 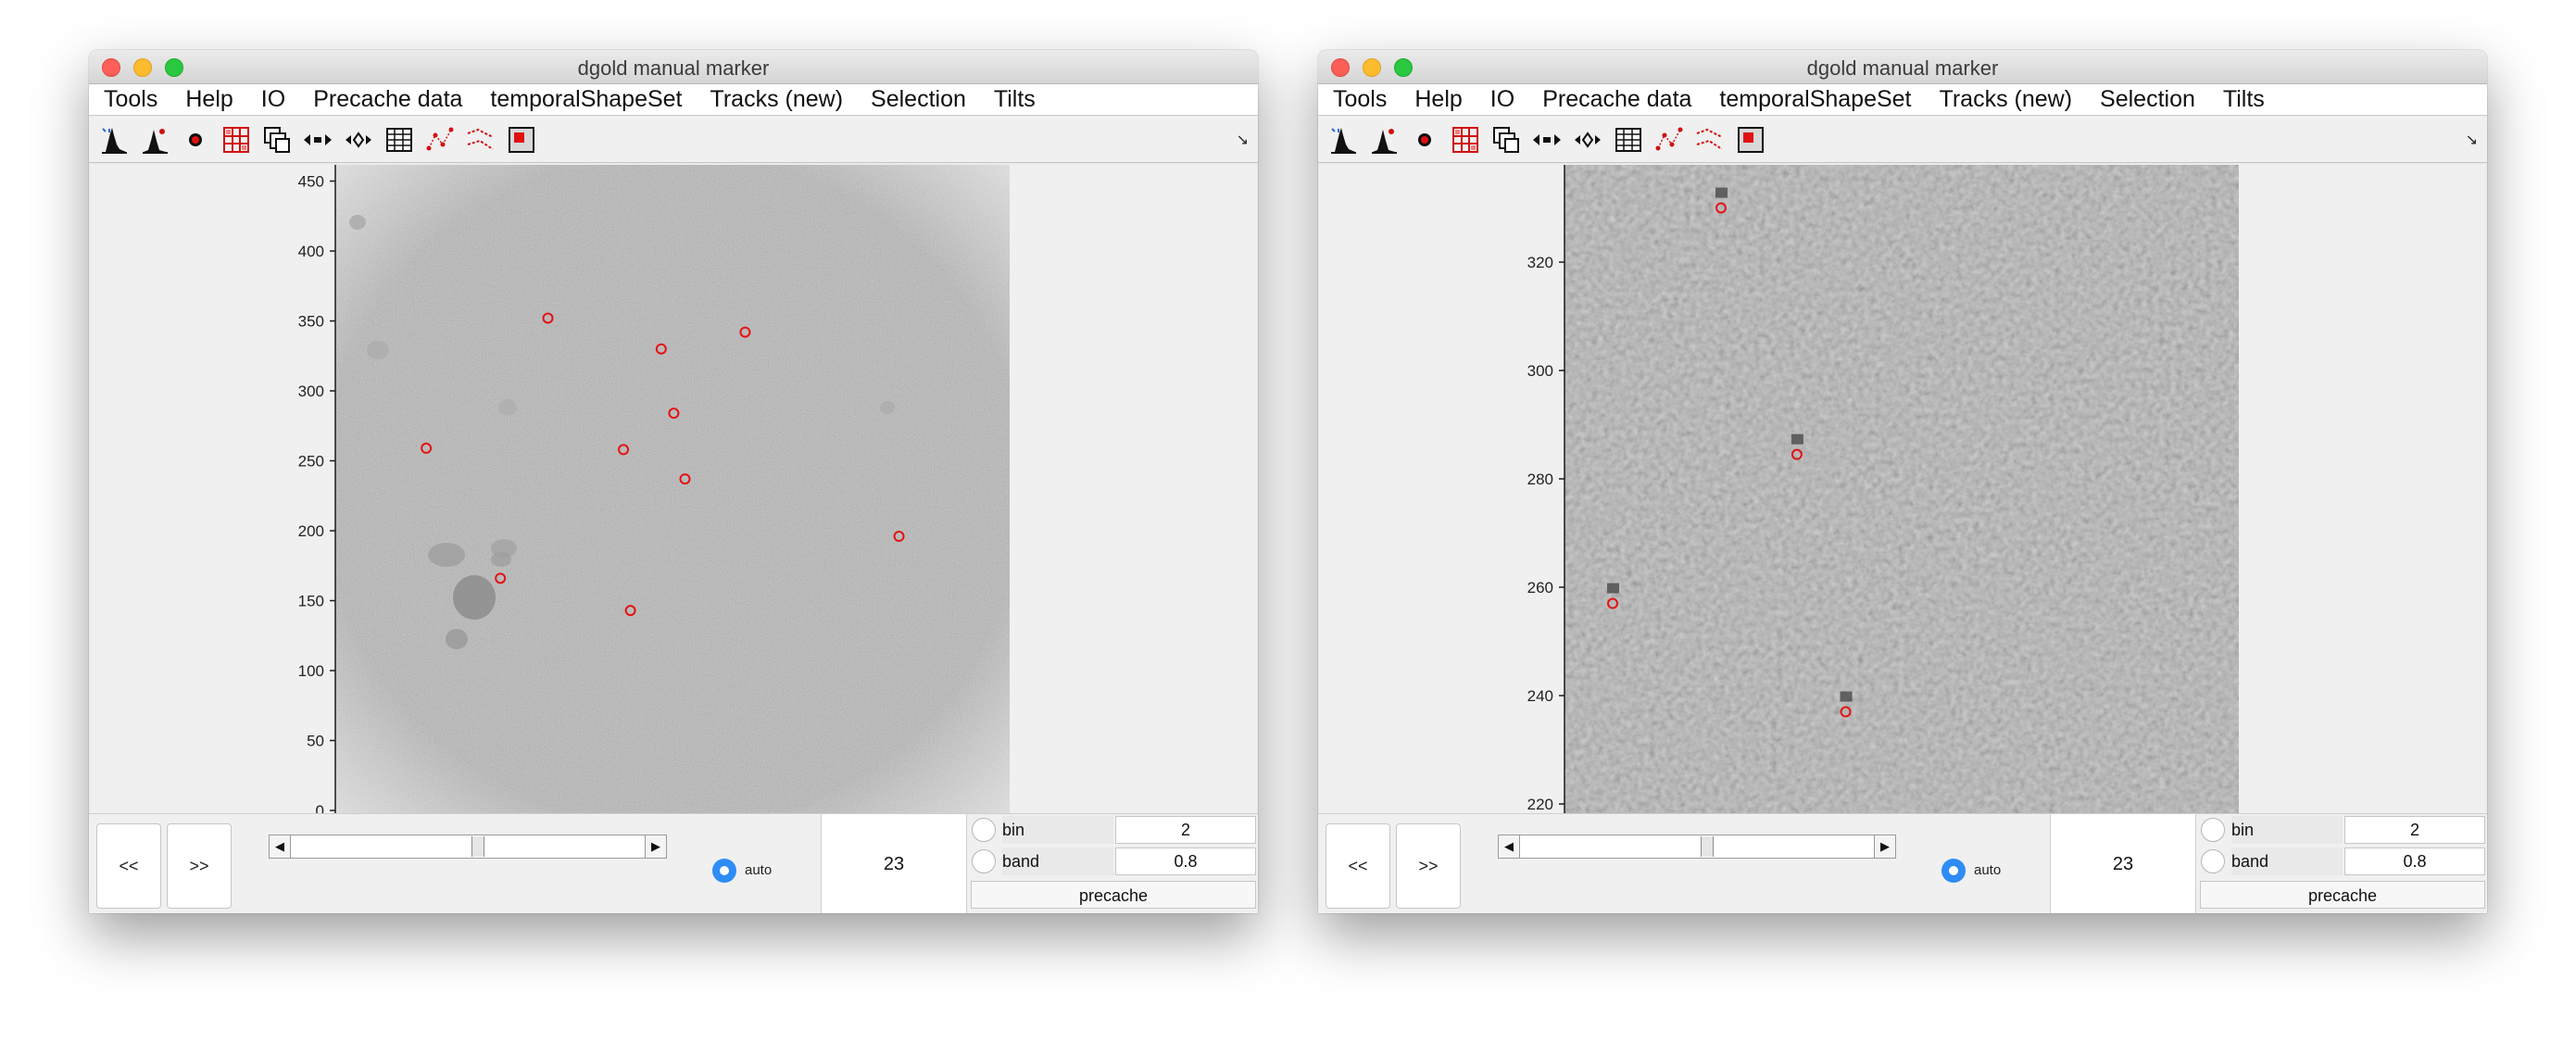 I want to click on y-tick-label: 400, so click(x=311, y=252).